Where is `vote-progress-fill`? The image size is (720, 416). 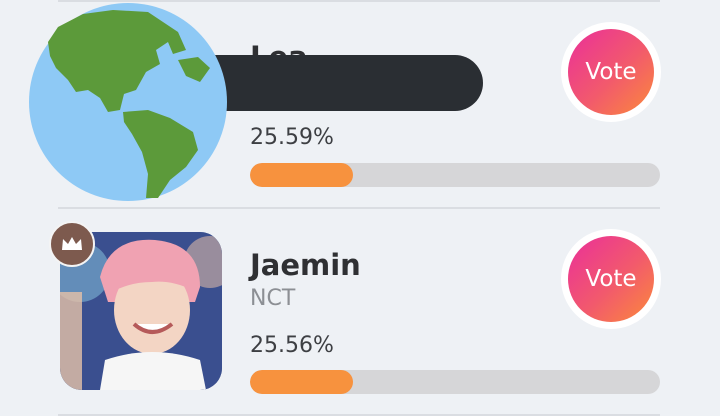
vote-progress-fill is located at coordinates (301, 382).